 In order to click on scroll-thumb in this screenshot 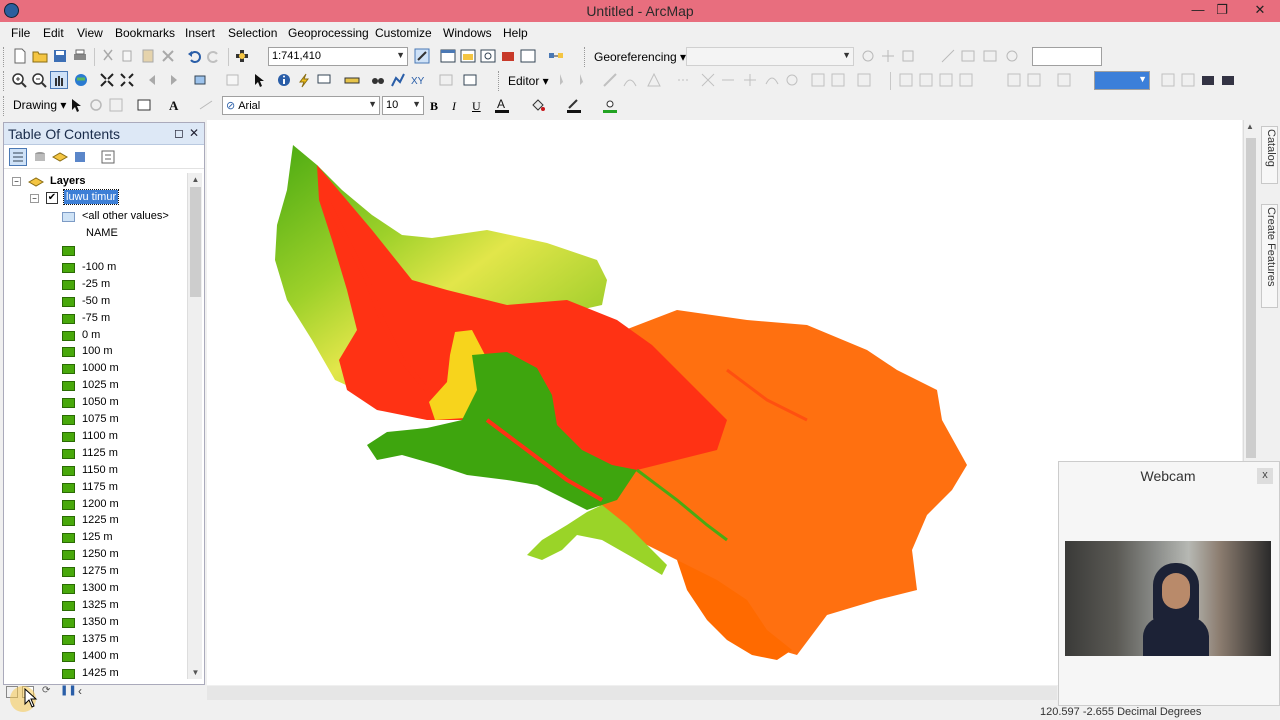, I will do `click(195, 242)`.